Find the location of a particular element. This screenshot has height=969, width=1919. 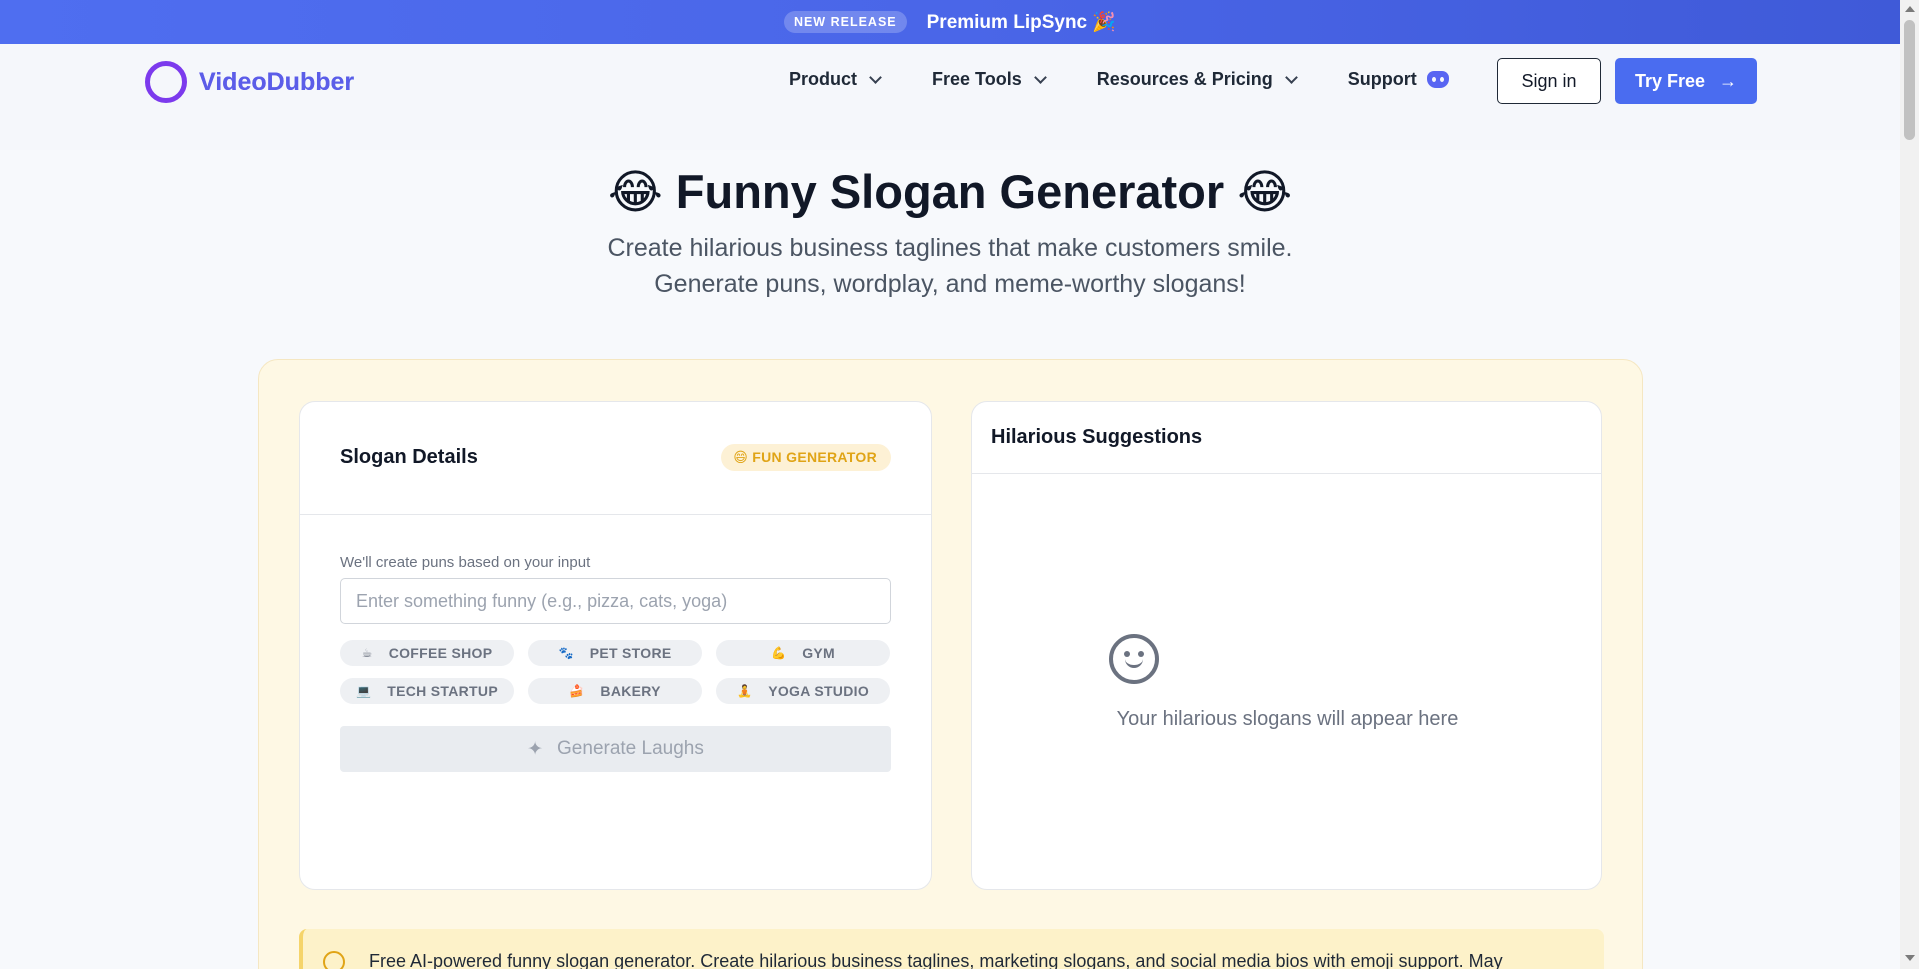

card-header: Hilarious Suggestions is located at coordinates (1286, 438).